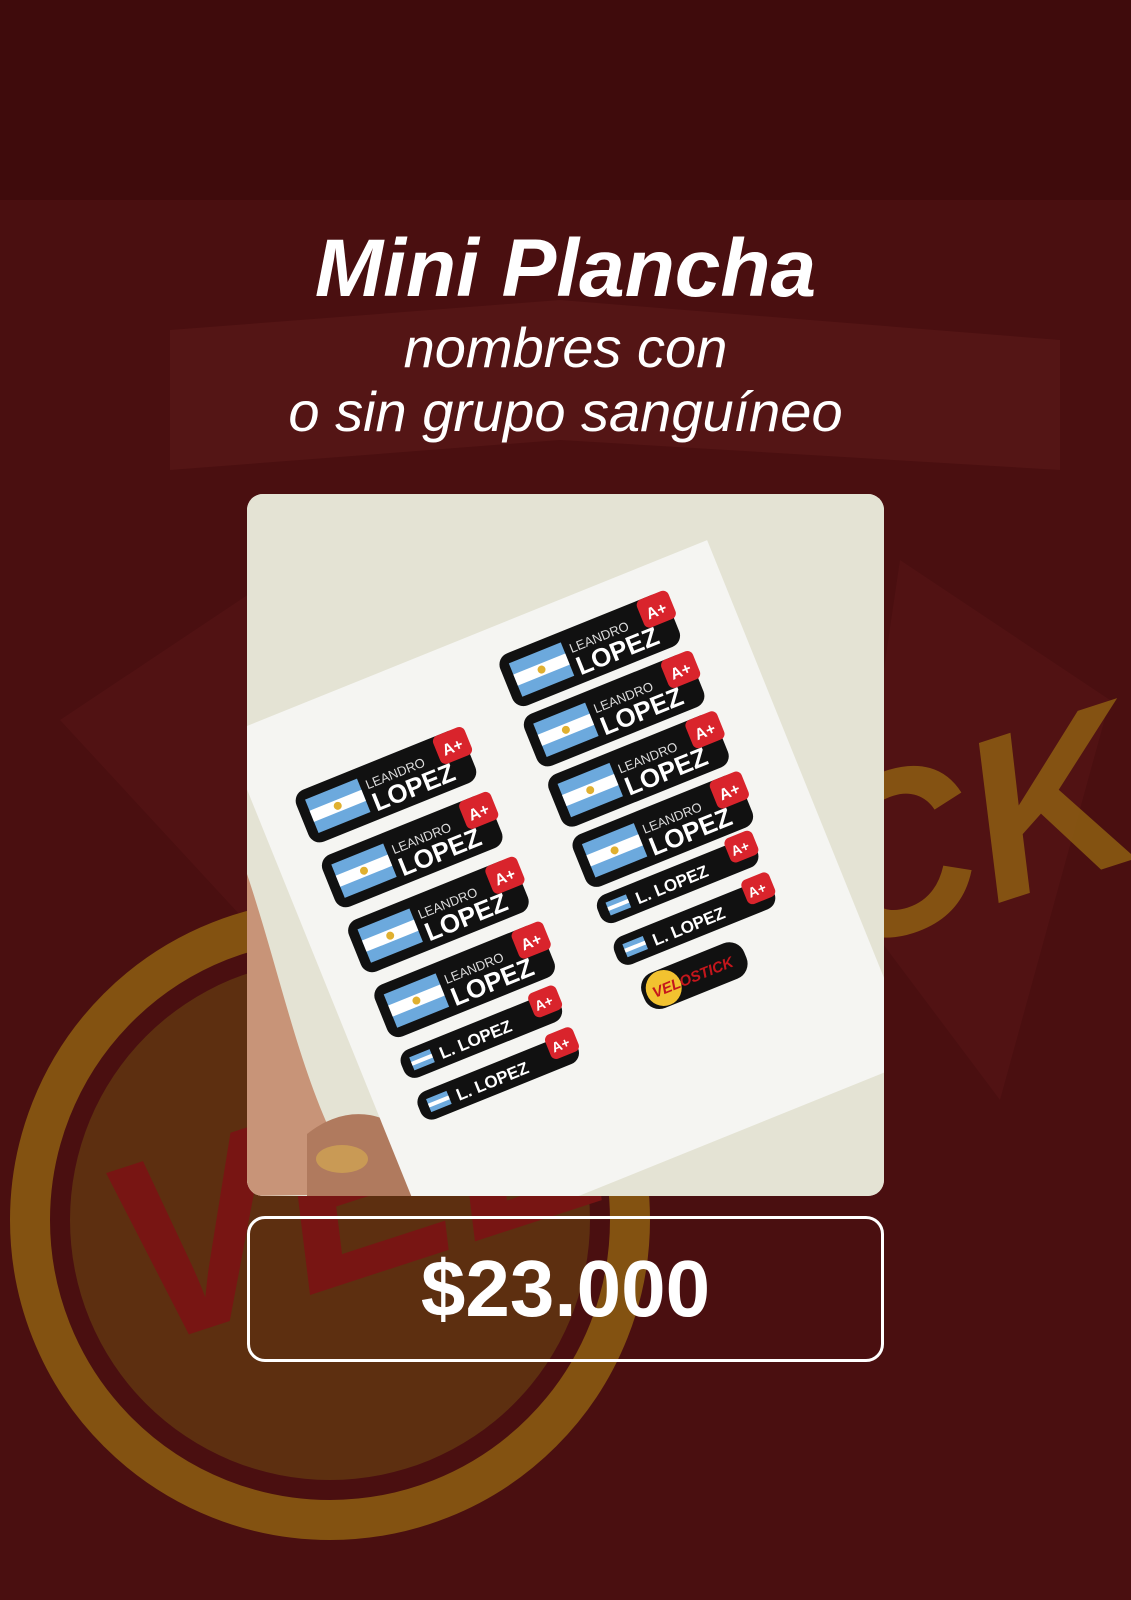  Describe the element at coordinates (565, 347) in the screenshot. I see `subtitle-line-1: nombres con` at that location.